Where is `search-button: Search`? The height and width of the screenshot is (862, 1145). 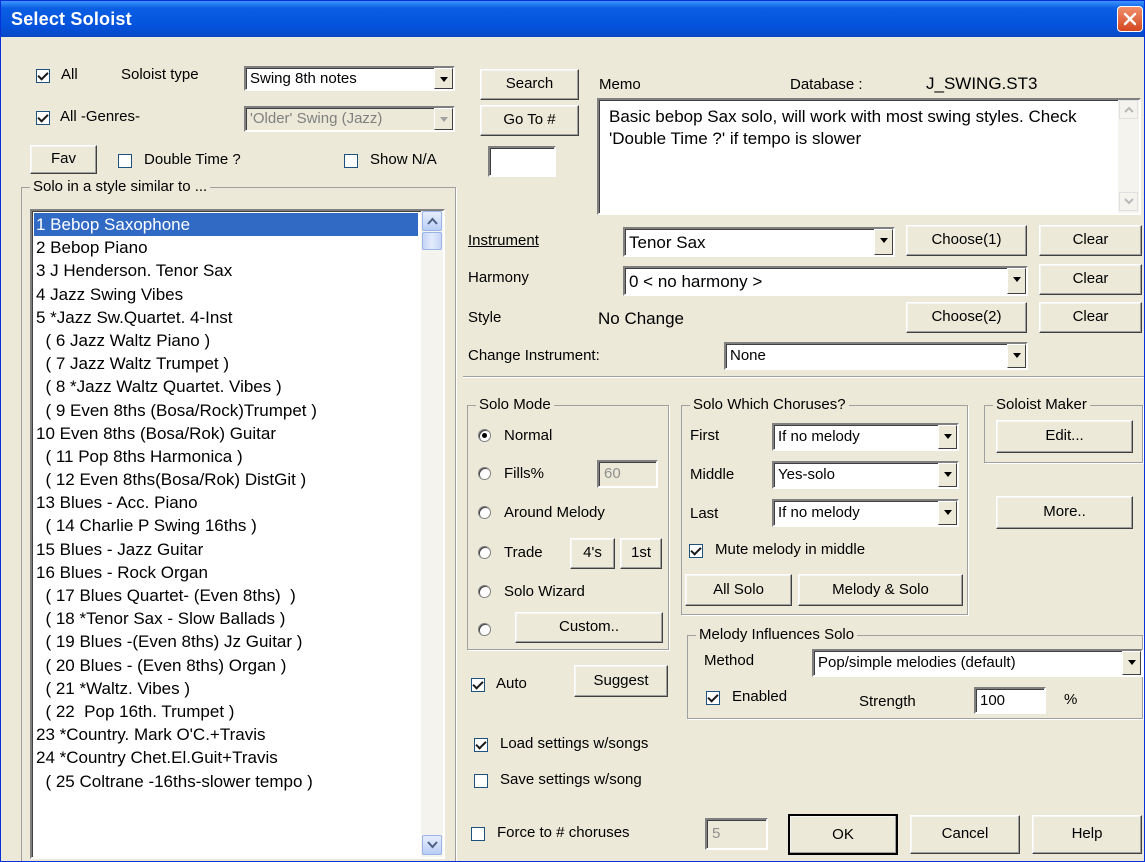
search-button: Search is located at coordinates (529, 84).